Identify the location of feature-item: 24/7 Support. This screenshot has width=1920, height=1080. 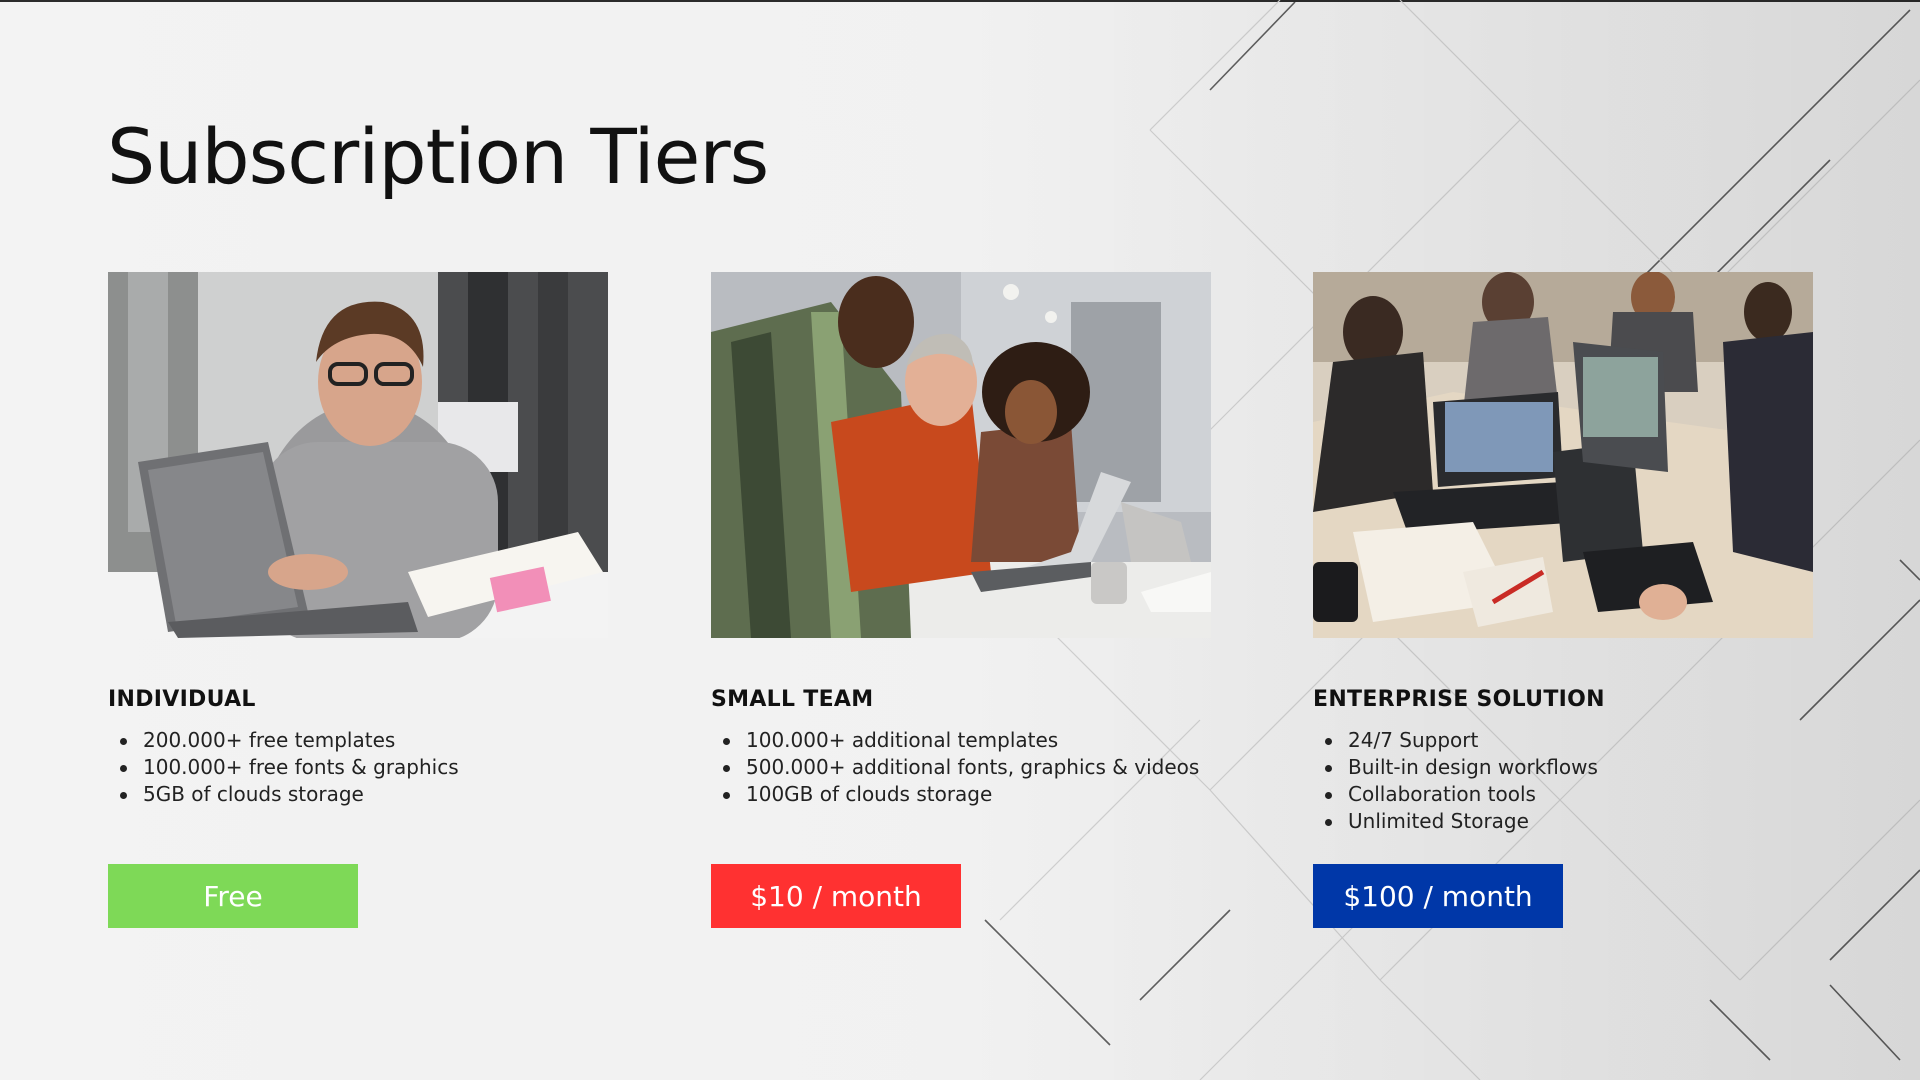
(1563, 740).